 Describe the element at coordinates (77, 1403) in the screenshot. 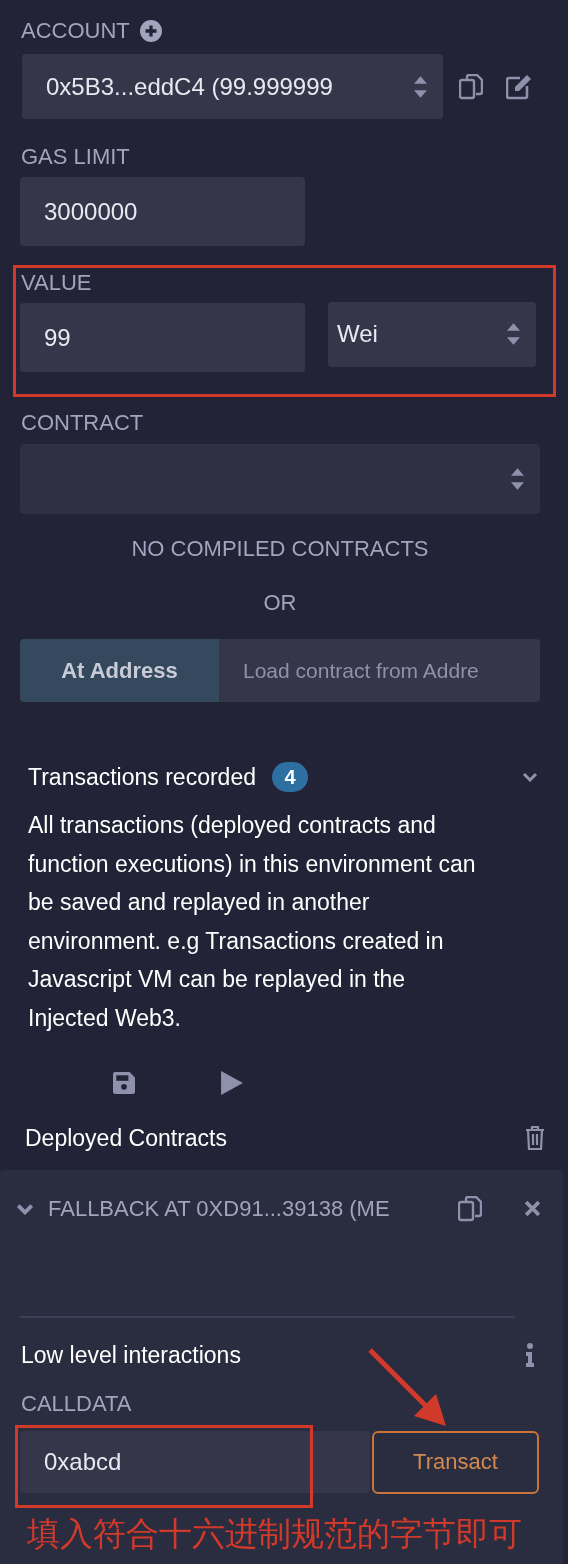

I see `calldata-label: CALLDATA` at that location.